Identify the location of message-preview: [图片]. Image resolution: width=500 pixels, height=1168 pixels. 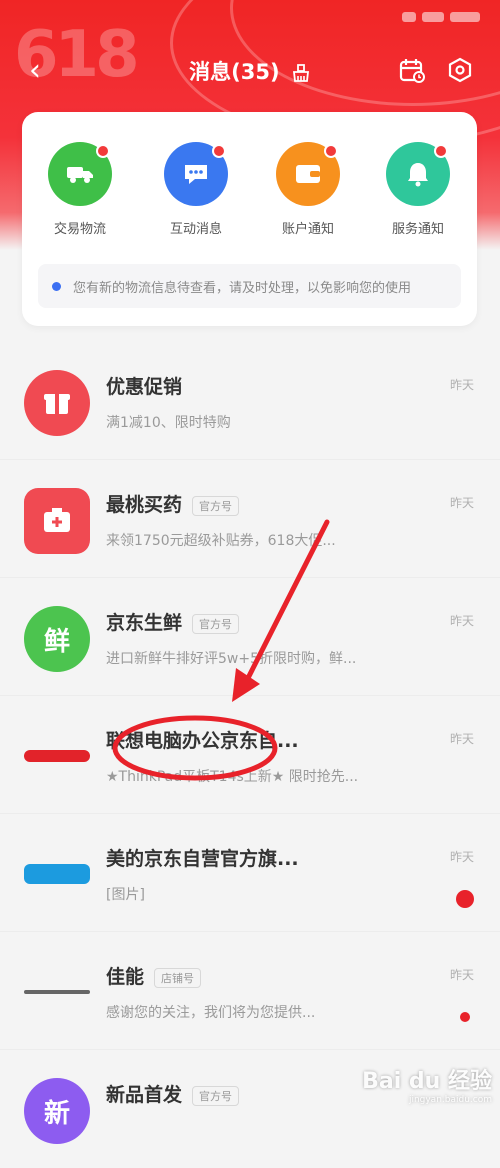
(125, 895).